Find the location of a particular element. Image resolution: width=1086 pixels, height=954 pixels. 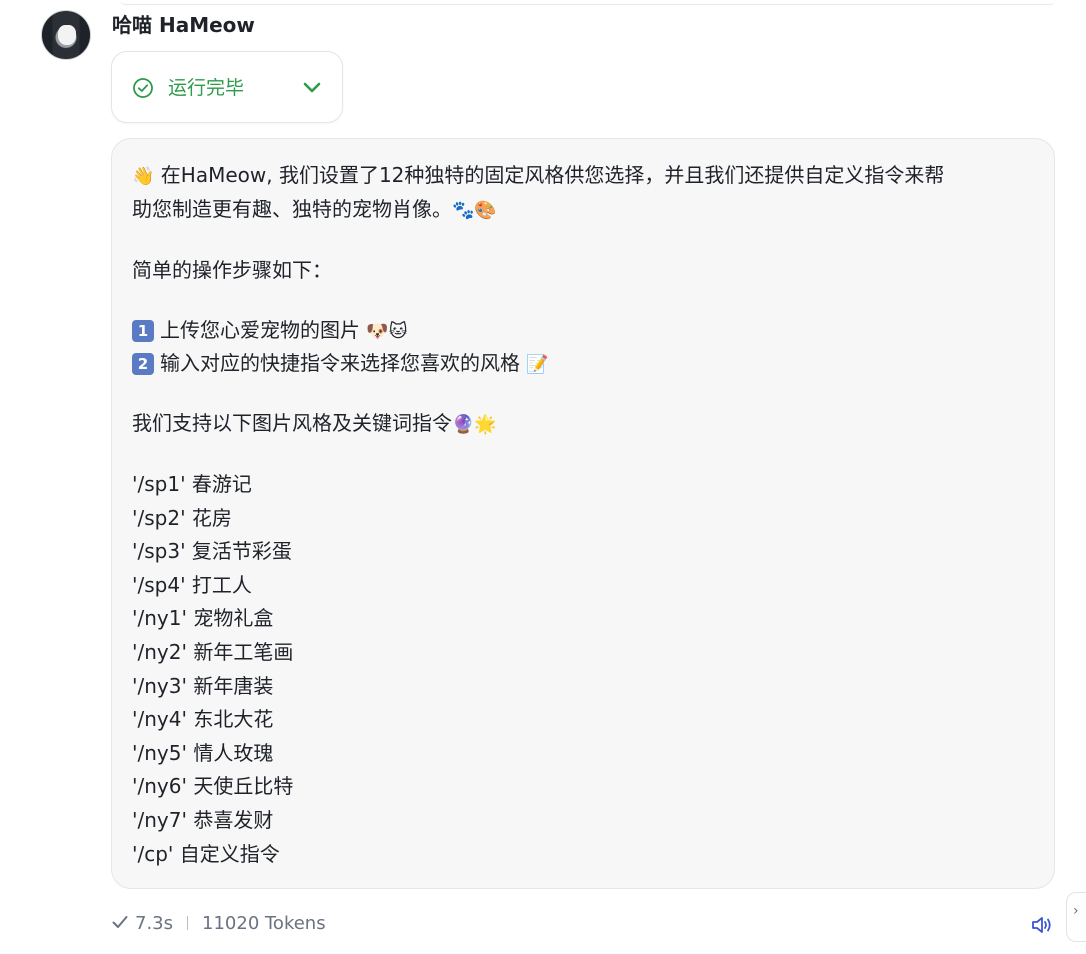

dog-cat-emoji: 🐶🐱 is located at coordinates (387, 331).